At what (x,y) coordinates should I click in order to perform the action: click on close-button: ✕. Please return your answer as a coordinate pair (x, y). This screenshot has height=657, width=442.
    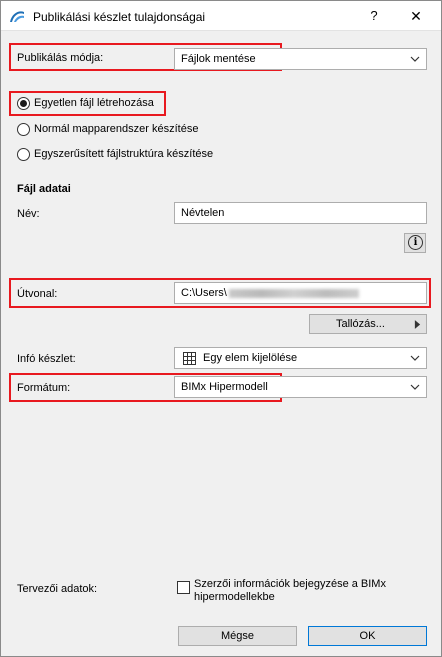
    Looking at the image, I should click on (416, 16).